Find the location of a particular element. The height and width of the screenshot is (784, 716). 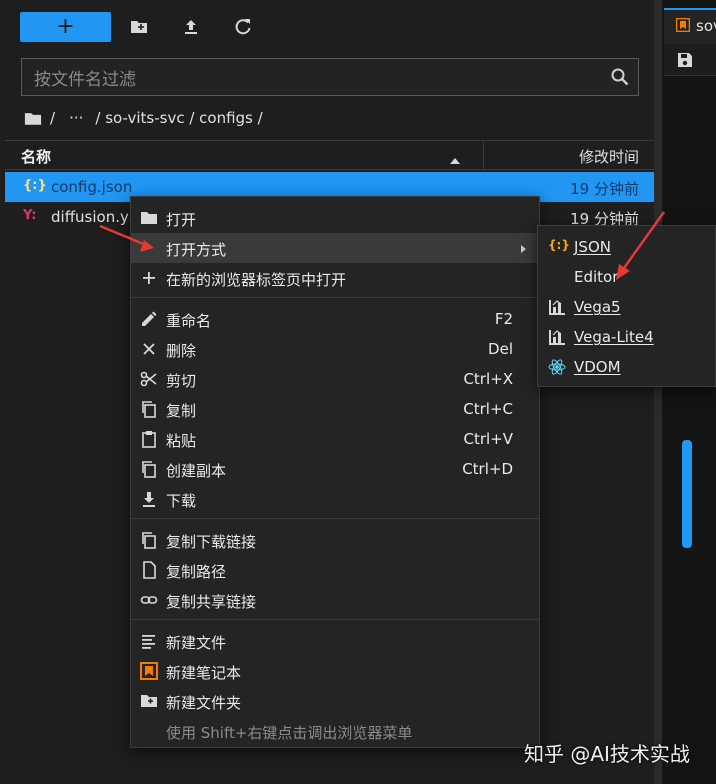

menu-item-label: 剪切 is located at coordinates (181, 381).